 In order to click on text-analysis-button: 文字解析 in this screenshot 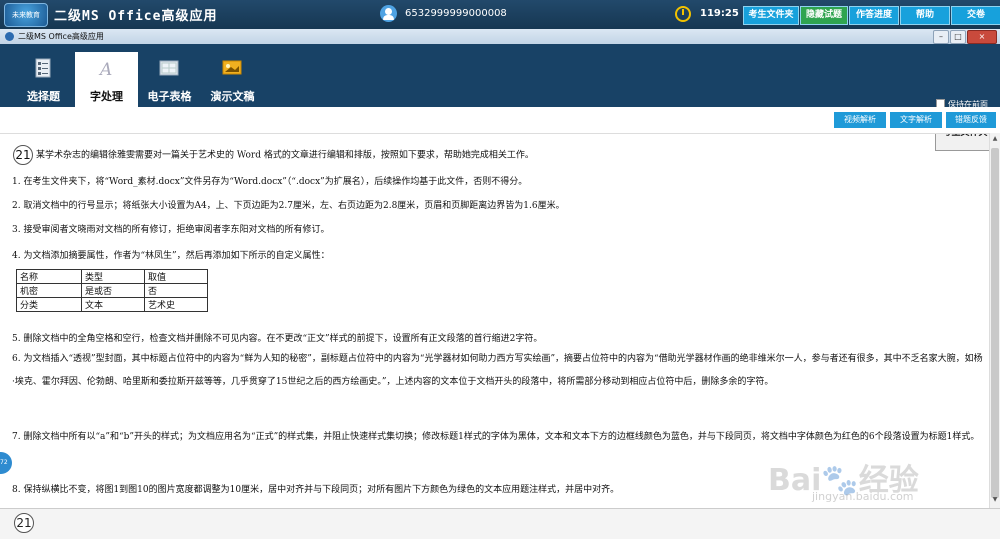, I will do `click(916, 120)`.